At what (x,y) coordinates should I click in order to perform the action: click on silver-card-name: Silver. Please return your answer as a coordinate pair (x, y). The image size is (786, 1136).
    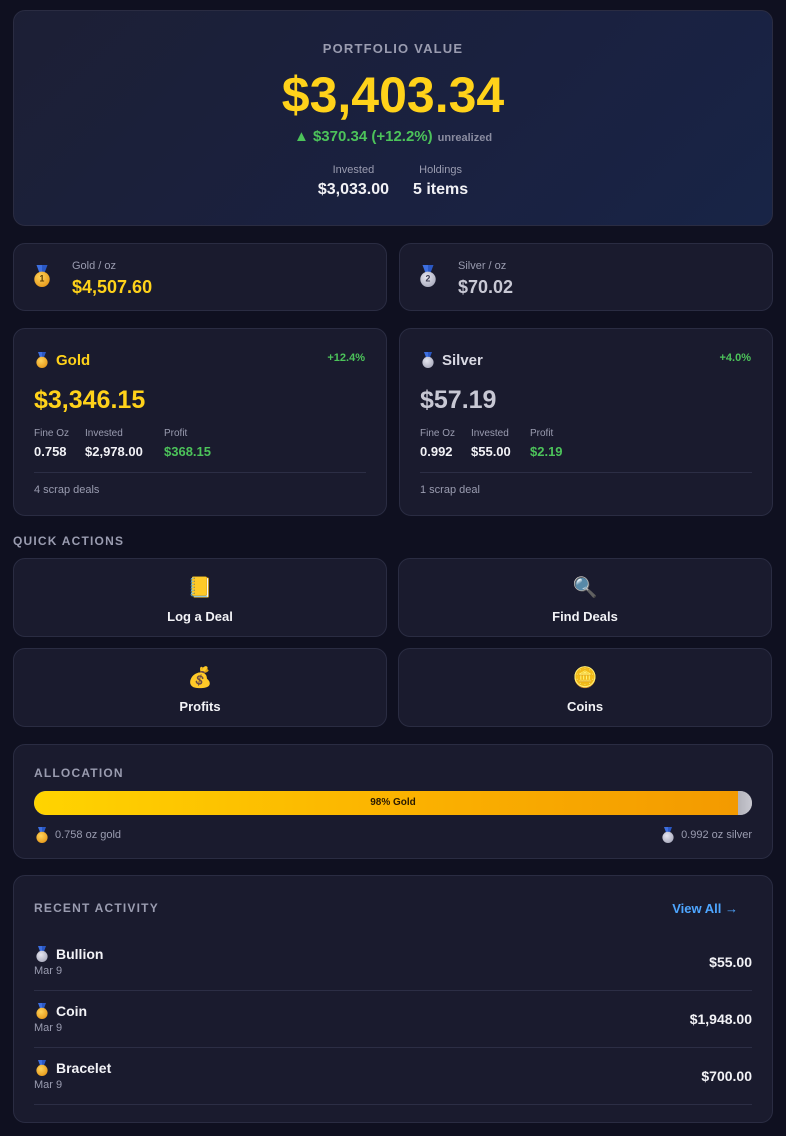
    Looking at the image, I should click on (462, 360).